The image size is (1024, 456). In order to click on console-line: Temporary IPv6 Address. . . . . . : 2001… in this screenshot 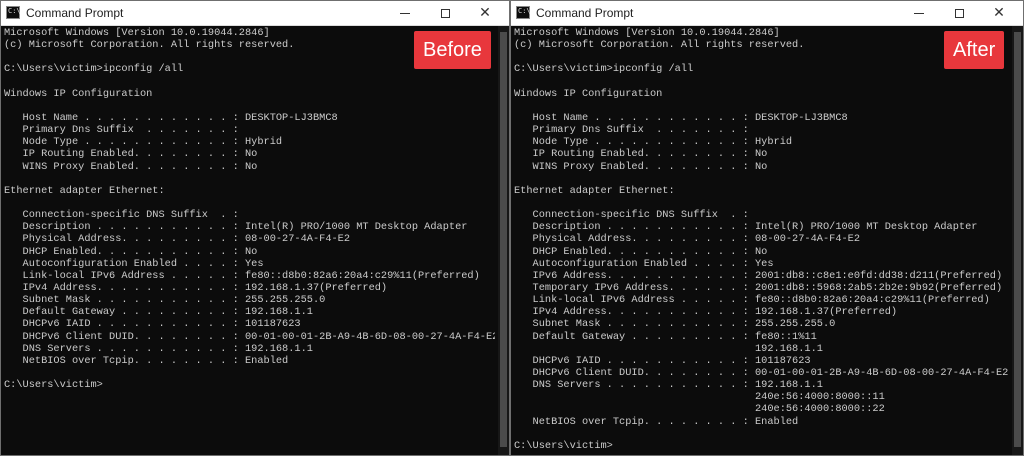, I will do `click(758, 287)`.